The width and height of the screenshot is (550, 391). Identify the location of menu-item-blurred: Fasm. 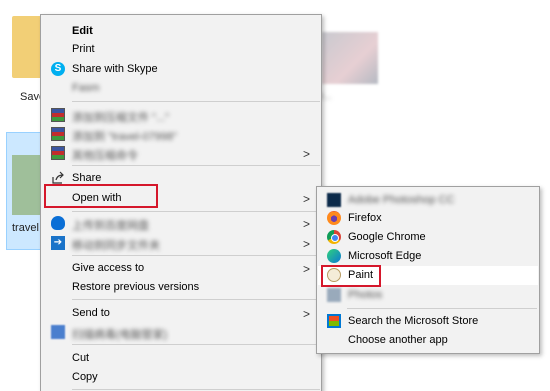
(181, 88).